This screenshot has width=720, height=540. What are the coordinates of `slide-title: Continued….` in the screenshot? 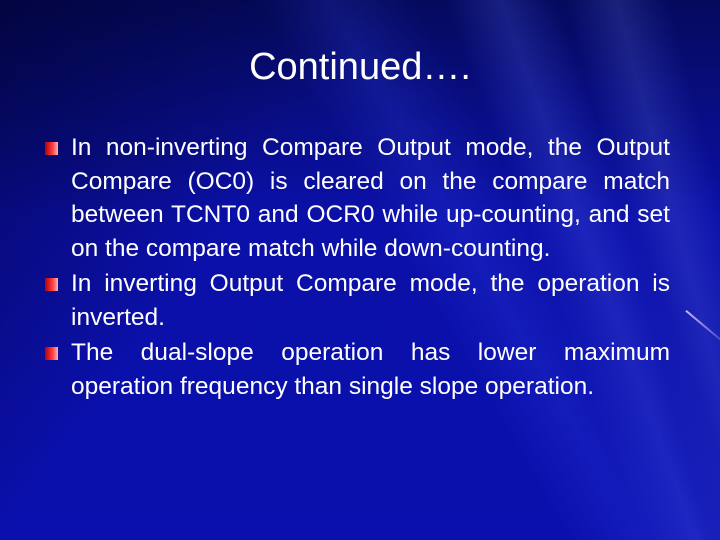 It's located at (360, 67).